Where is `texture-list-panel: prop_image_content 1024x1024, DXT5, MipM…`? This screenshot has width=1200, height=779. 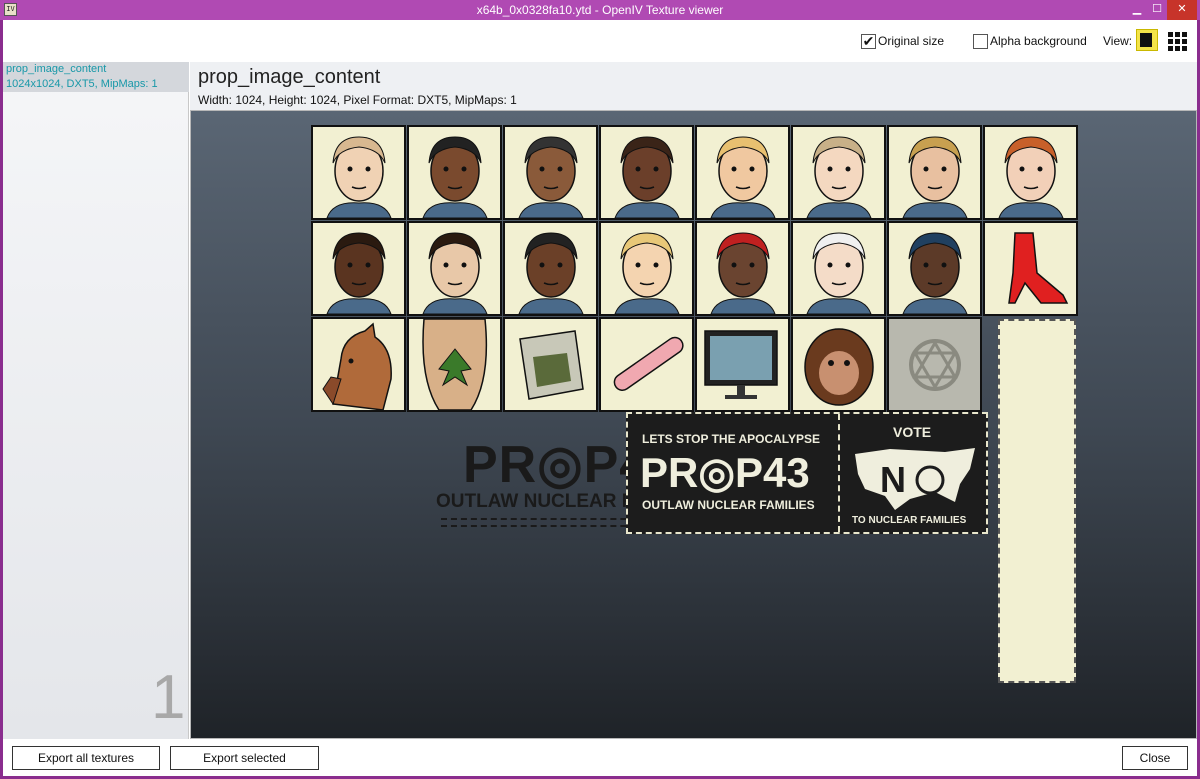 texture-list-panel: prop_image_content 1024x1024, DXT5, MipM… is located at coordinates (96, 400).